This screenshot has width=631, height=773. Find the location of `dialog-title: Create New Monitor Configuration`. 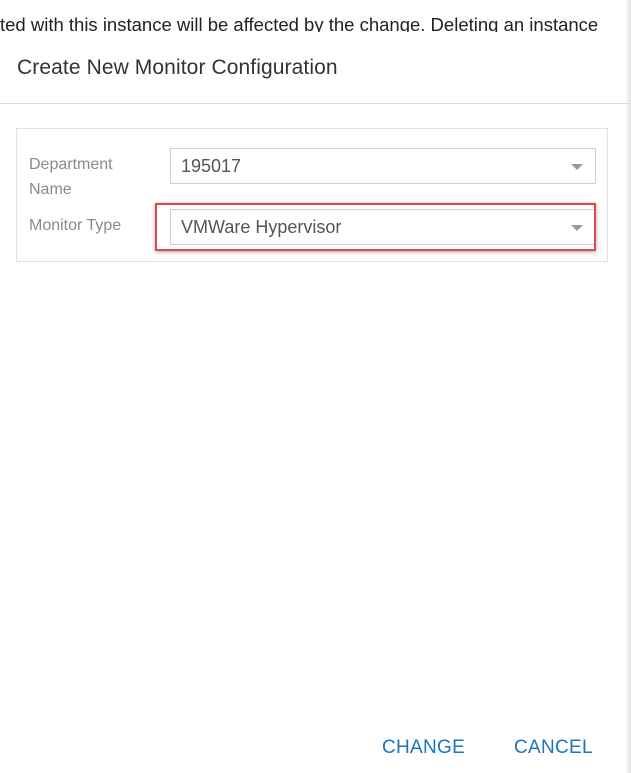

dialog-title: Create New Monitor Configuration is located at coordinates (177, 67).